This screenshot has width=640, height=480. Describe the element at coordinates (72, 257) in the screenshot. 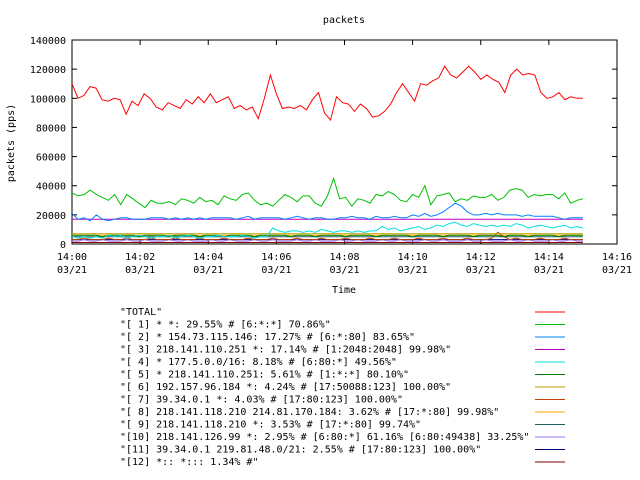

I see `x-tick-time: 14:00` at that location.